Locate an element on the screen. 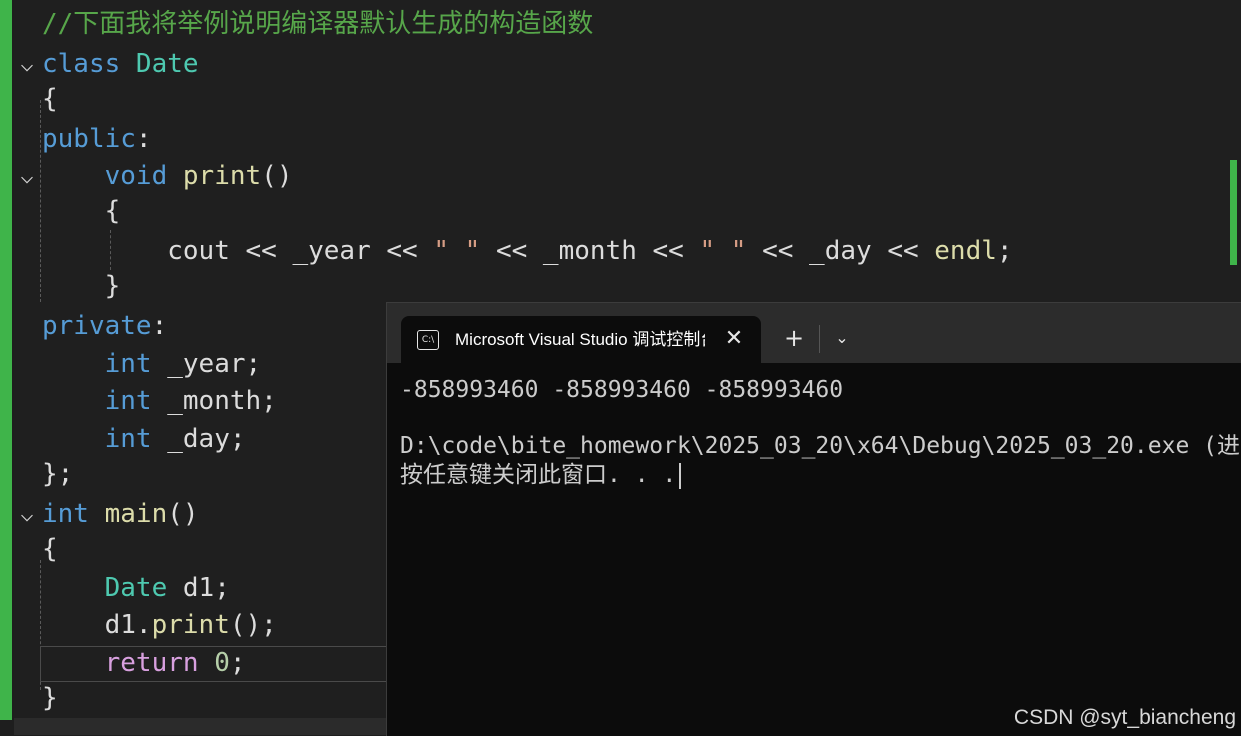 This screenshot has height=736, width=1241. token: (); is located at coordinates (253, 625).